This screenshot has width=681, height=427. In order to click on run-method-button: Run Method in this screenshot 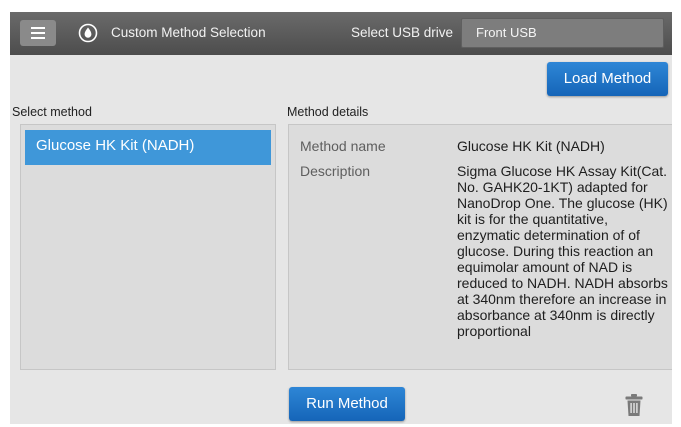, I will do `click(347, 404)`.